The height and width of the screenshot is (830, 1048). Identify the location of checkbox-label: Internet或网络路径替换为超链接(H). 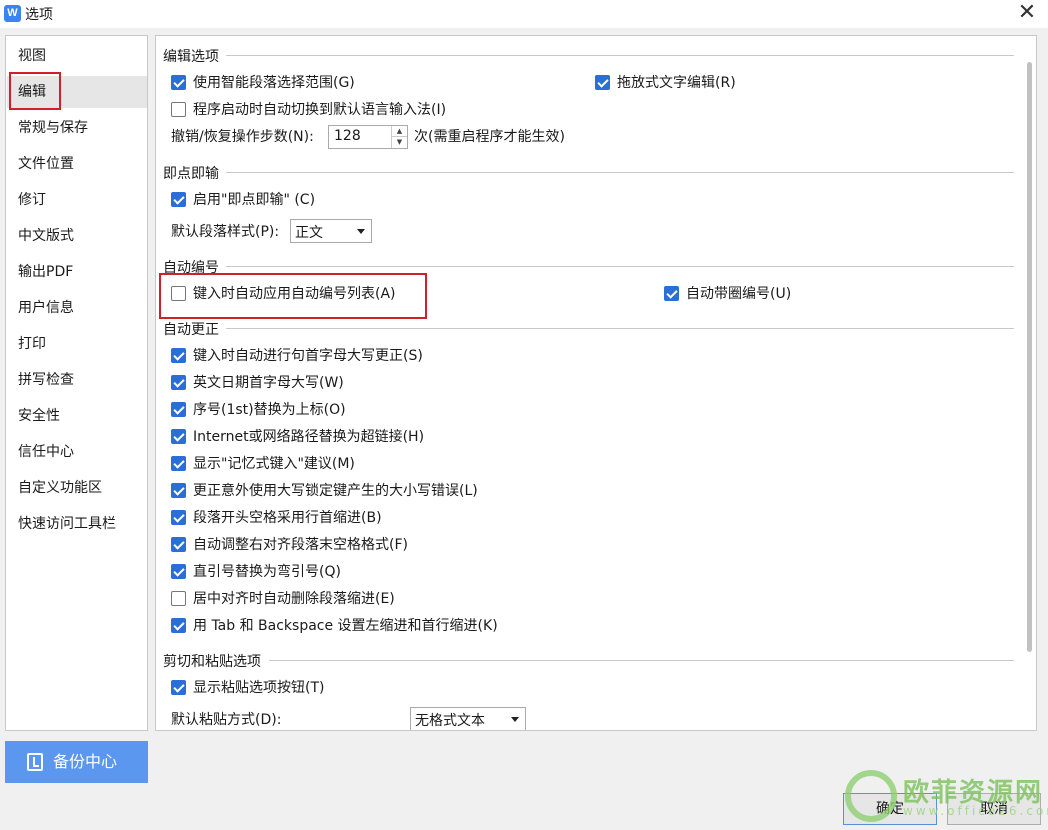
(309, 437).